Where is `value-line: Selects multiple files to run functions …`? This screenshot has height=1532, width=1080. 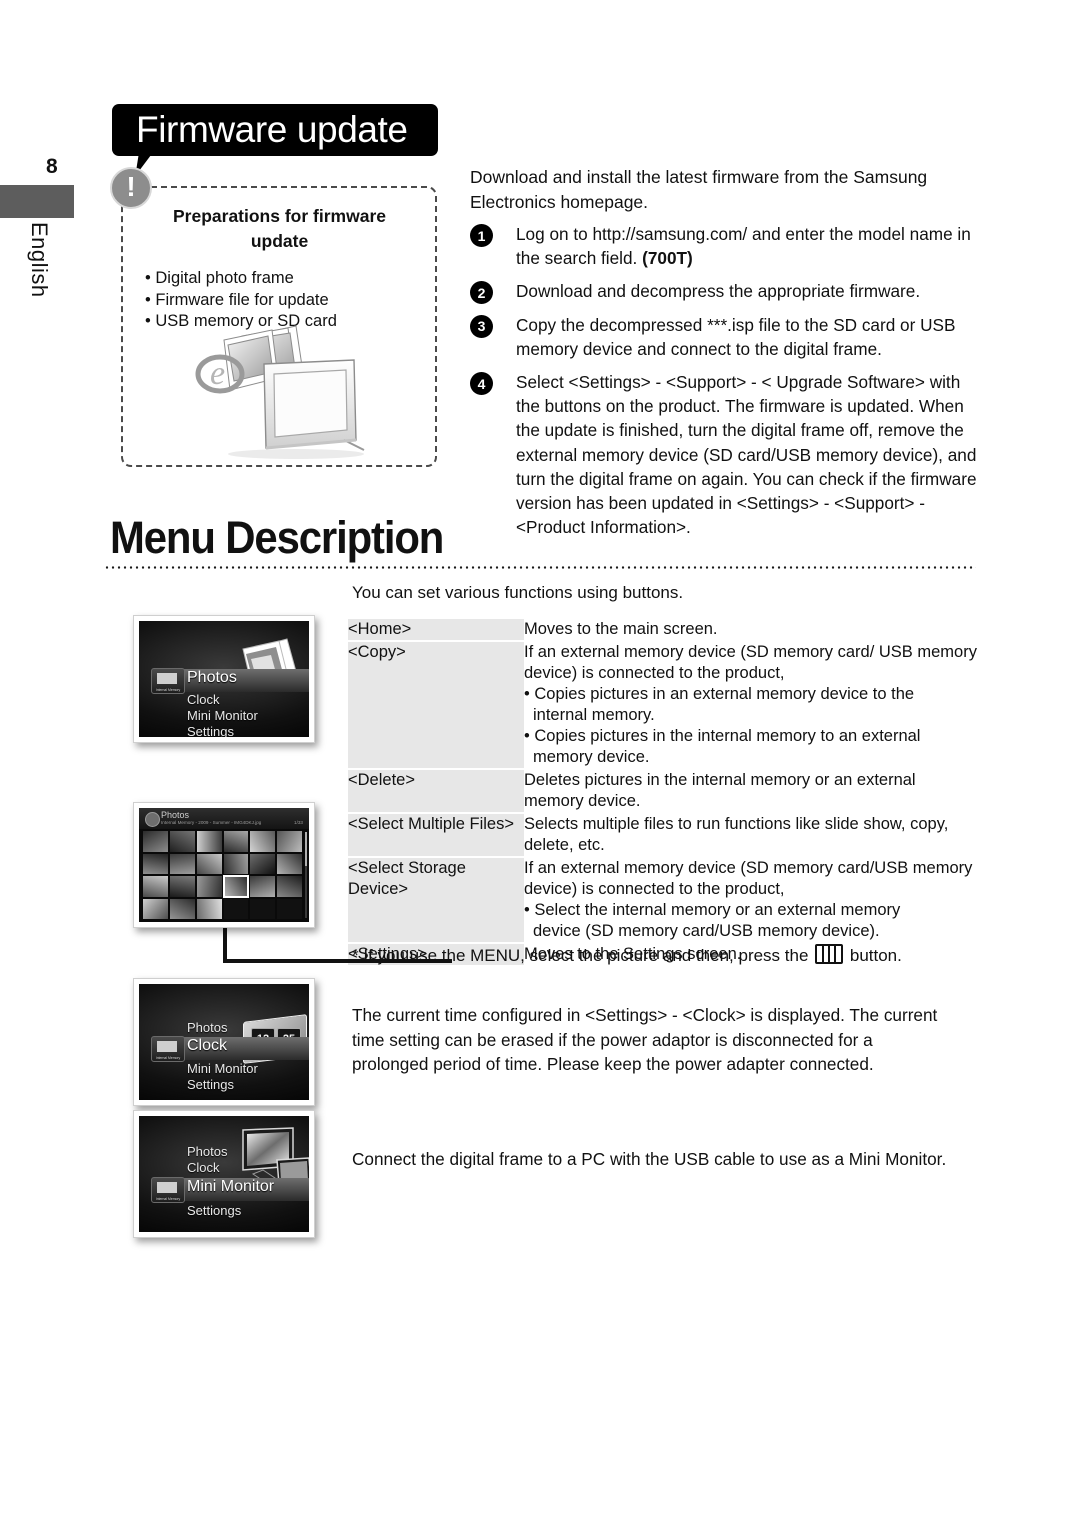 value-line: Selects multiple files to run functions … is located at coordinates (736, 834).